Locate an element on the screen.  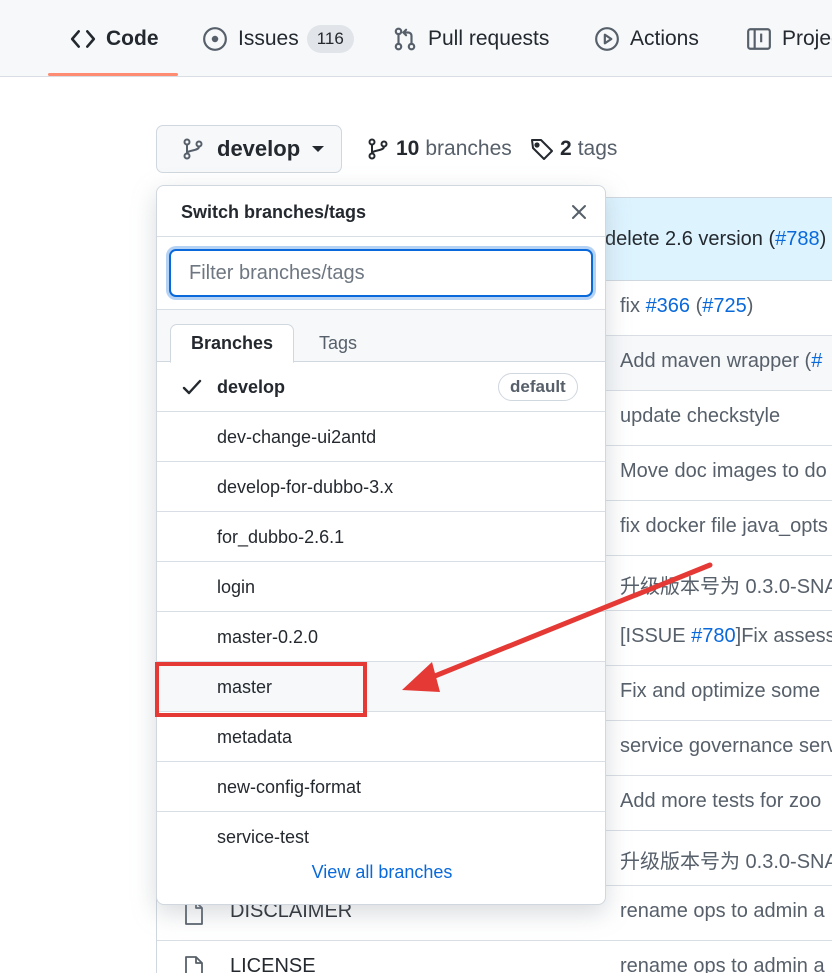
play-icon is located at coordinates (607, 39).